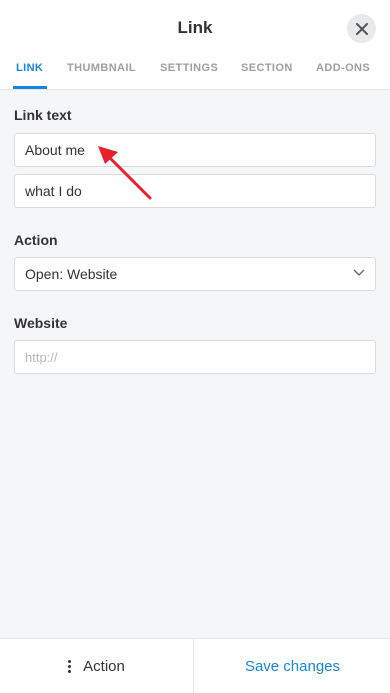 The height and width of the screenshot is (693, 390). Describe the element at coordinates (101, 68) in the screenshot. I see `tab-thumbnail: THUMBNAIL` at that location.